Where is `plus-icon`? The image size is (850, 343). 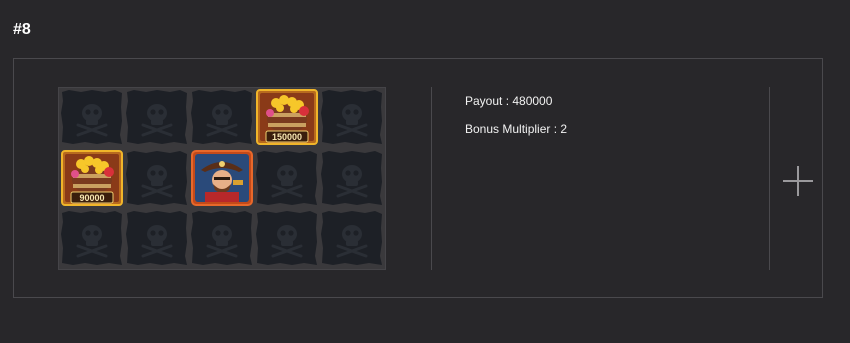
plus-icon is located at coordinates (798, 181).